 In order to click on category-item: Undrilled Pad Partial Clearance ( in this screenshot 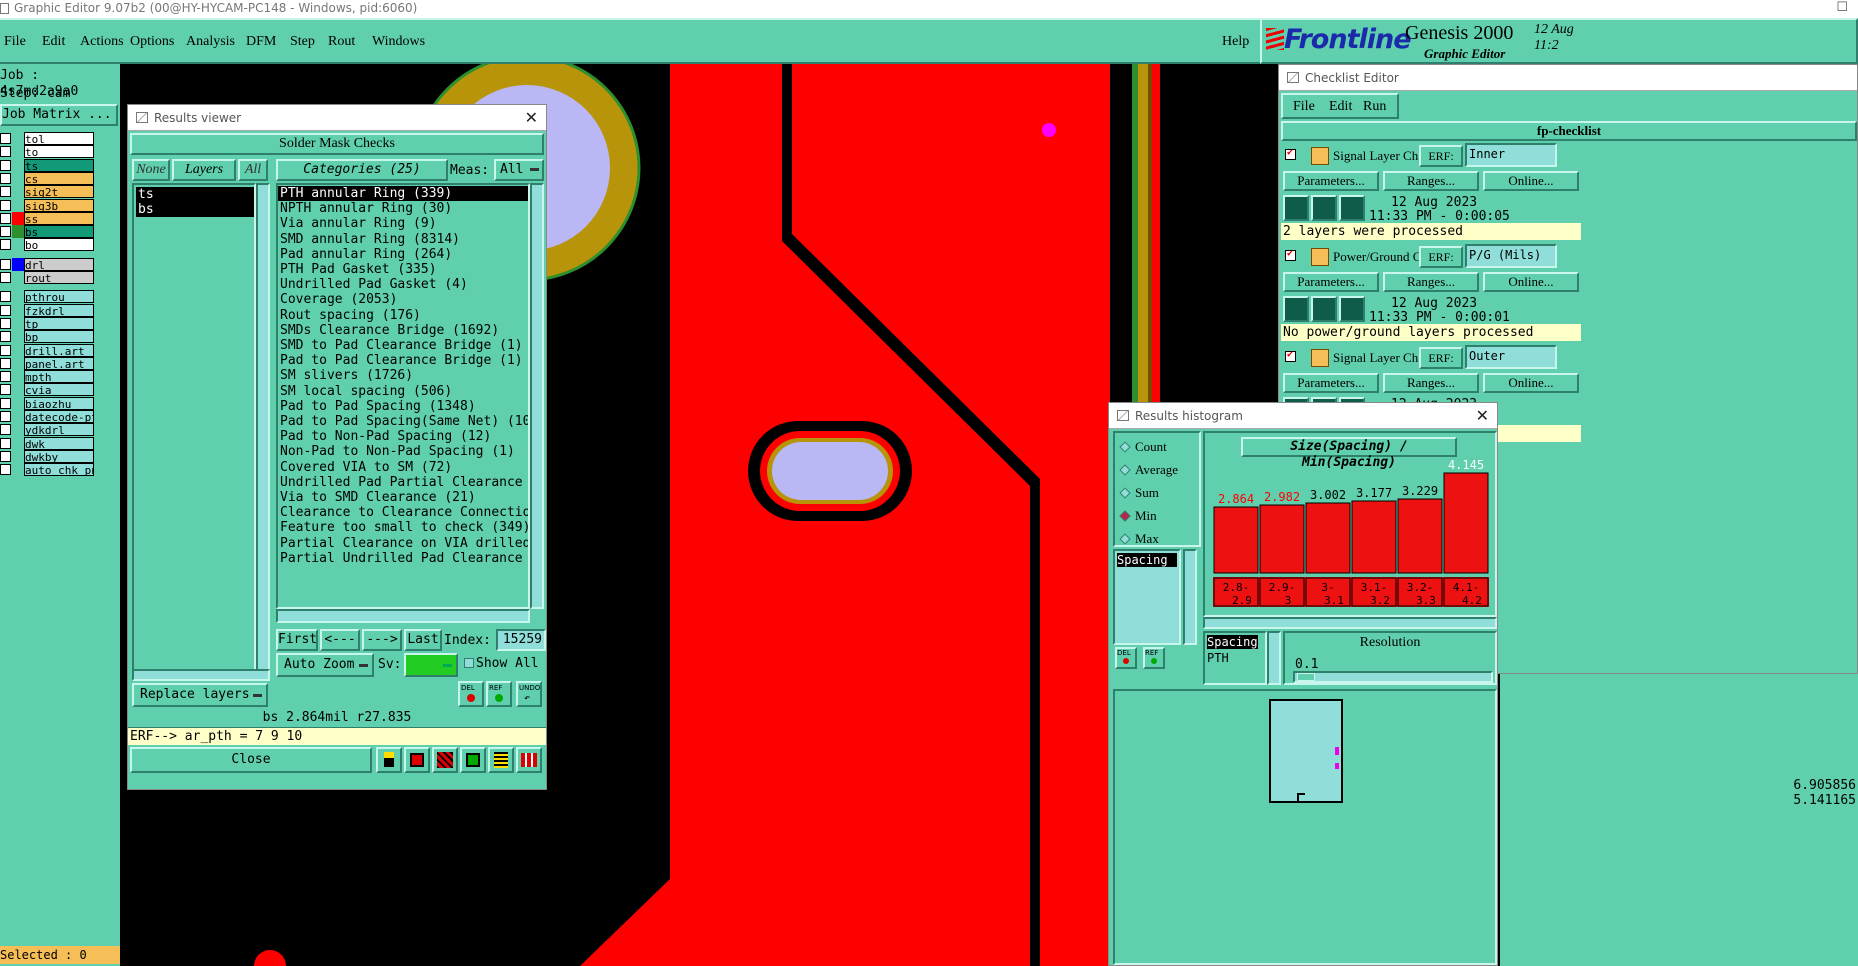, I will do `click(403, 482)`.